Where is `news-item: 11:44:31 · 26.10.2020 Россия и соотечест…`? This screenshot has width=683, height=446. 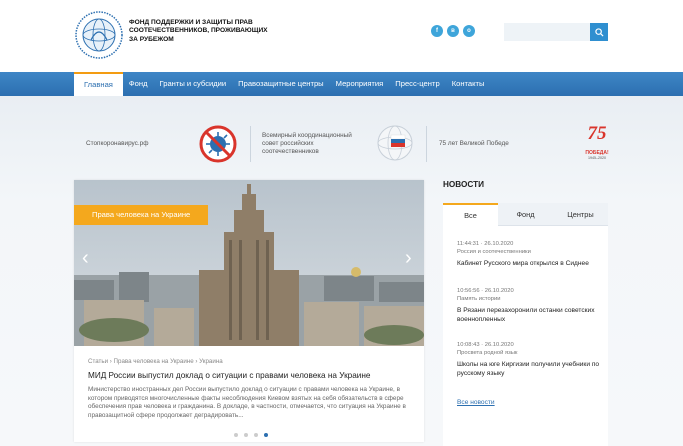
news-item: 11:44:31 · 26.10.2020 Россия и соотечест… is located at coordinates (532, 255).